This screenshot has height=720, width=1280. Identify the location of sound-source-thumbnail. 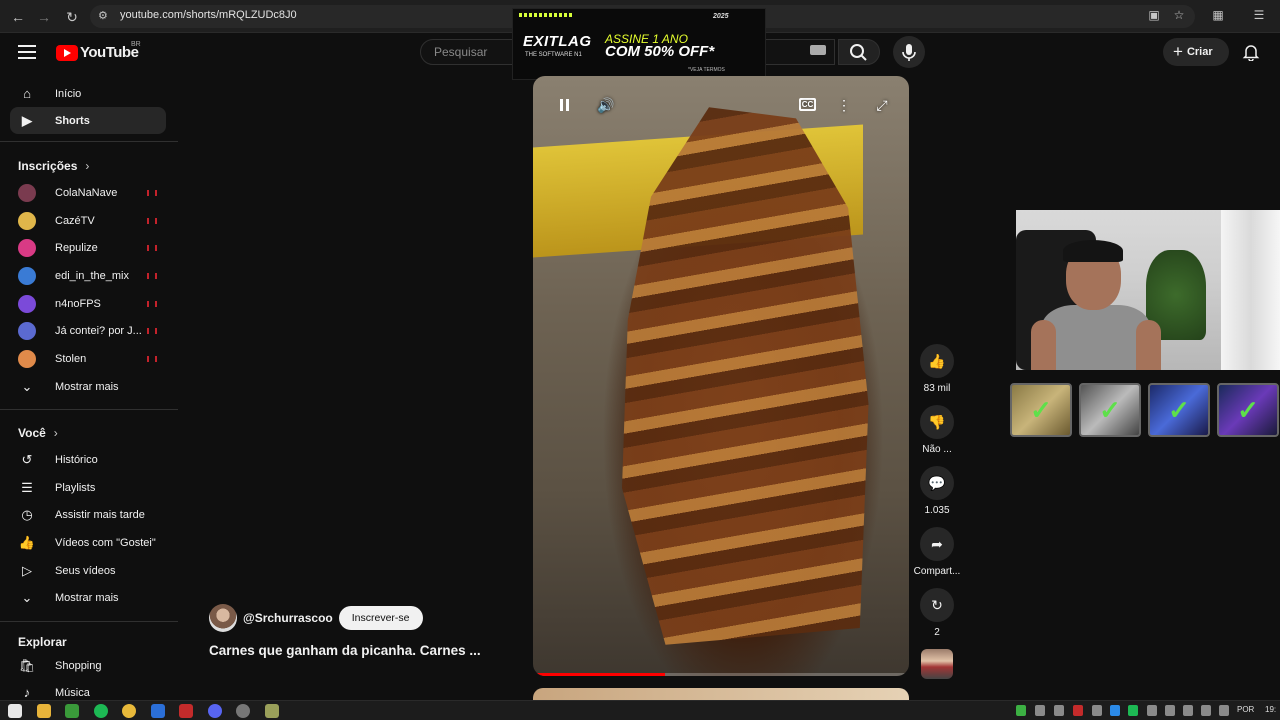
(937, 664).